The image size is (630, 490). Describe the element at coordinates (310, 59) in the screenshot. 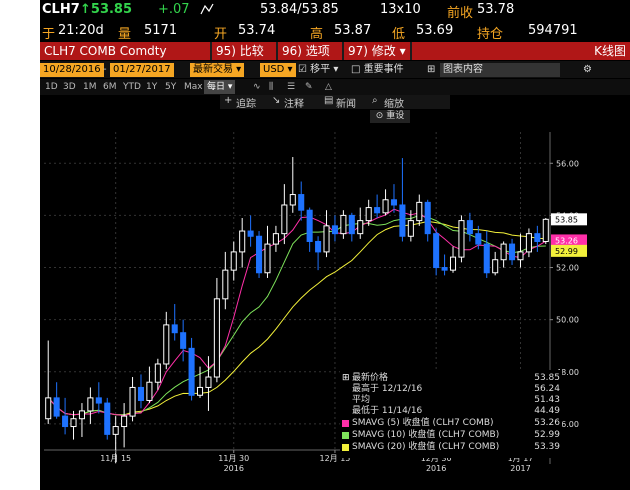

I see `options-menu: 96) 选项 ▾` at that location.